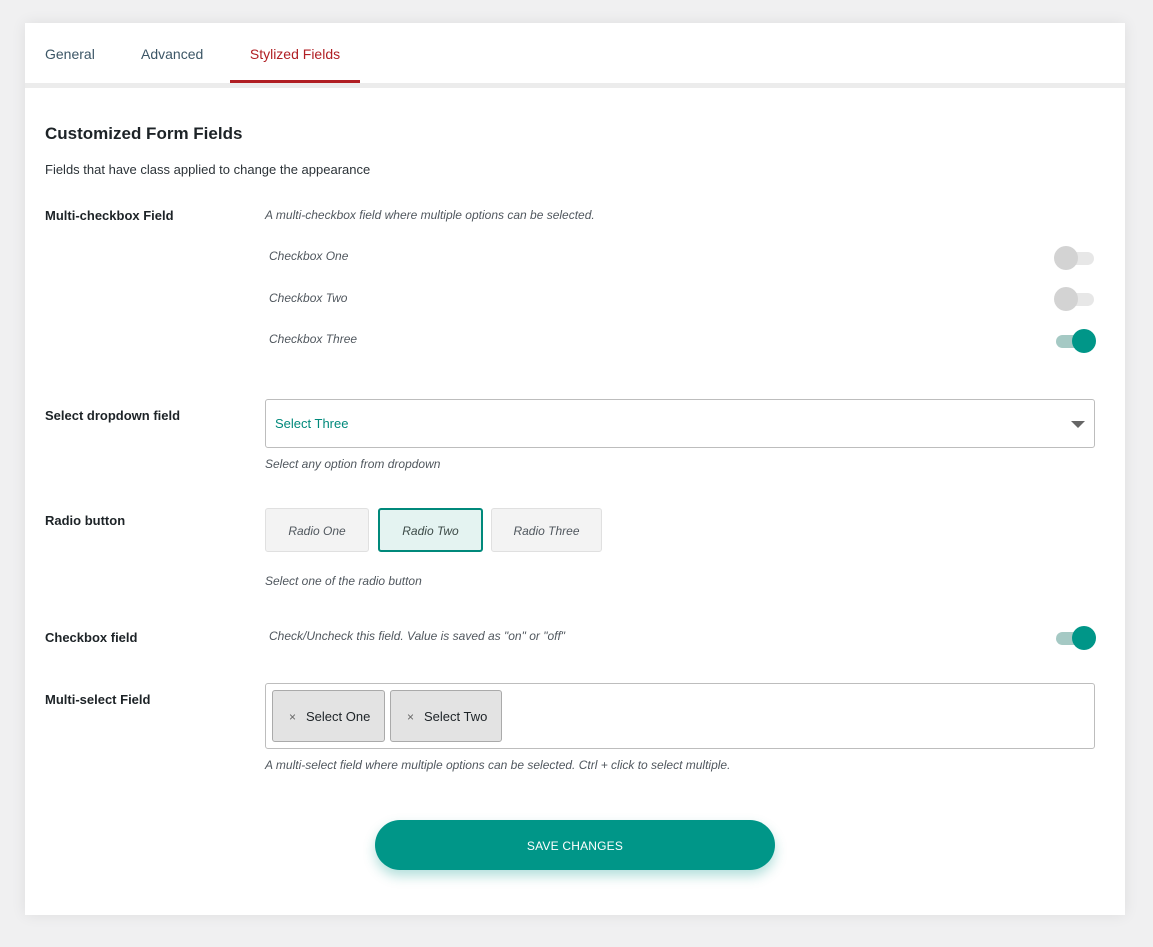 This screenshot has height=947, width=1153. What do you see at coordinates (308, 298) in the screenshot?
I see `checkbox-two-label: Checkbox Two` at bounding box center [308, 298].